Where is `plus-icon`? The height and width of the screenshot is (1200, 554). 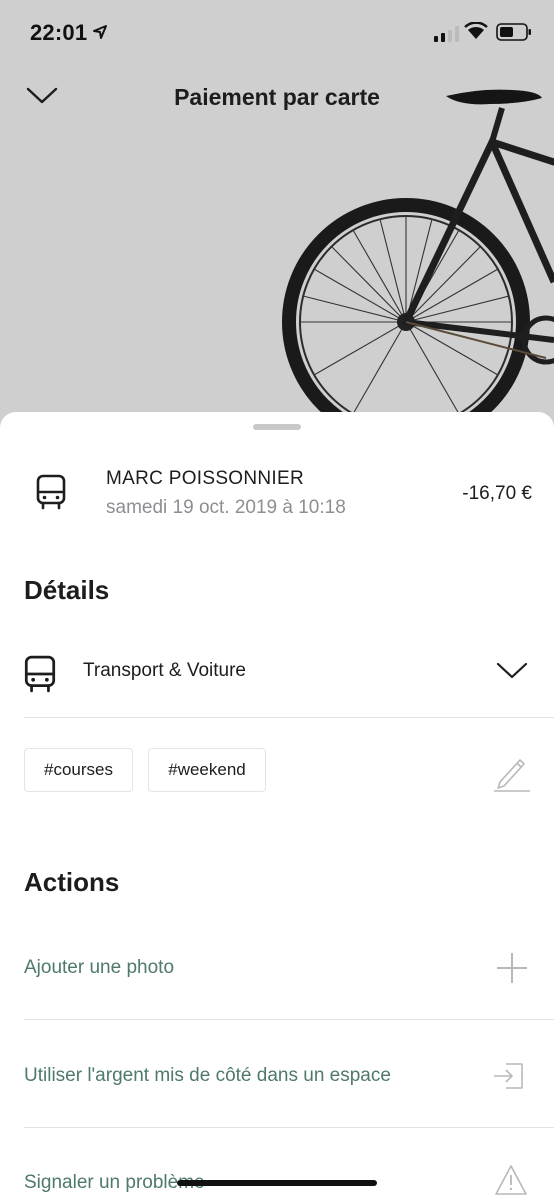 plus-icon is located at coordinates (512, 968).